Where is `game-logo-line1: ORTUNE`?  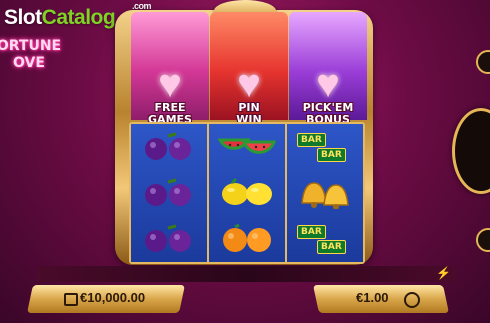 game-logo-line1: ORTUNE is located at coordinates (31, 46).